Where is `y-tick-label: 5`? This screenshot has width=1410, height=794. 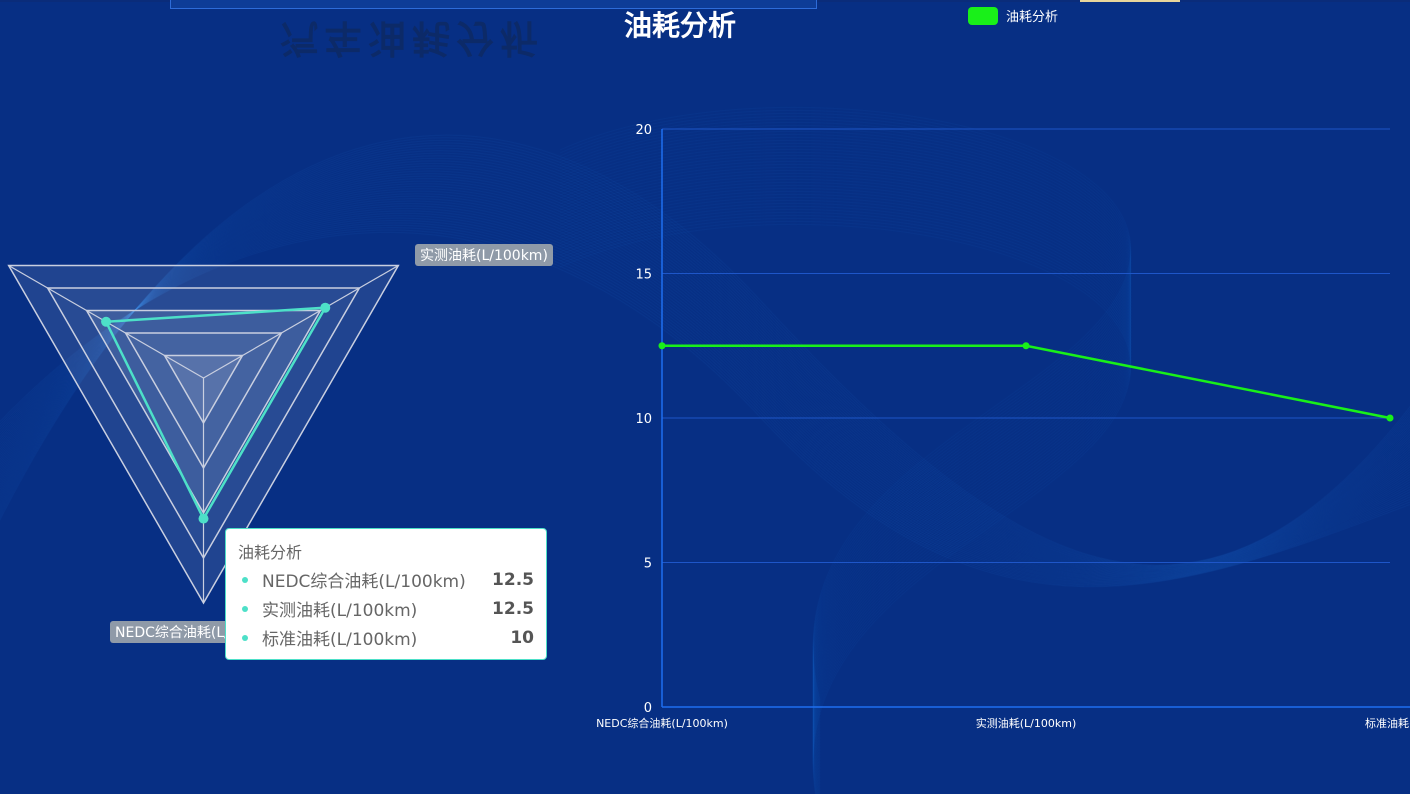 y-tick-label: 5 is located at coordinates (648, 564).